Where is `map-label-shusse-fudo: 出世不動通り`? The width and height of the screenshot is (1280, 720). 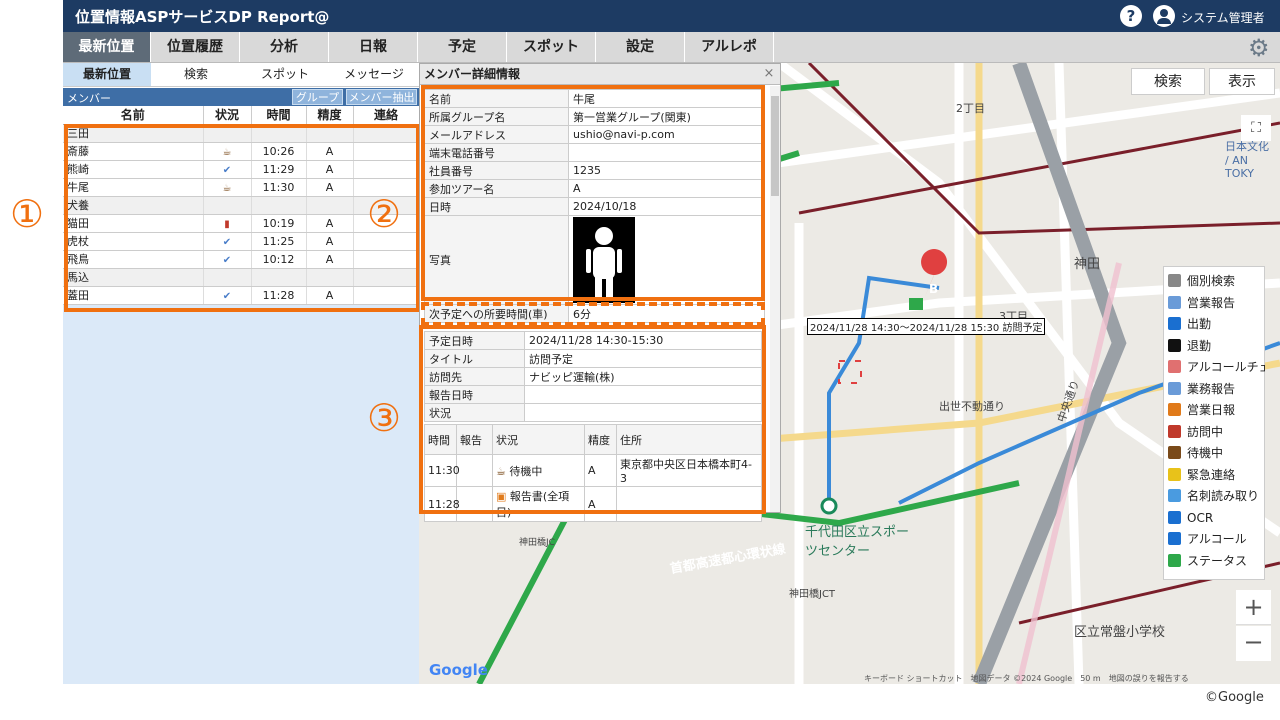 map-label-shusse-fudo: 出世不動通り is located at coordinates (972, 406).